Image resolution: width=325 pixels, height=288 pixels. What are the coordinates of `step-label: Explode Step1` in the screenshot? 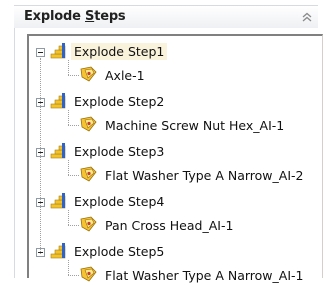 It's located at (119, 51).